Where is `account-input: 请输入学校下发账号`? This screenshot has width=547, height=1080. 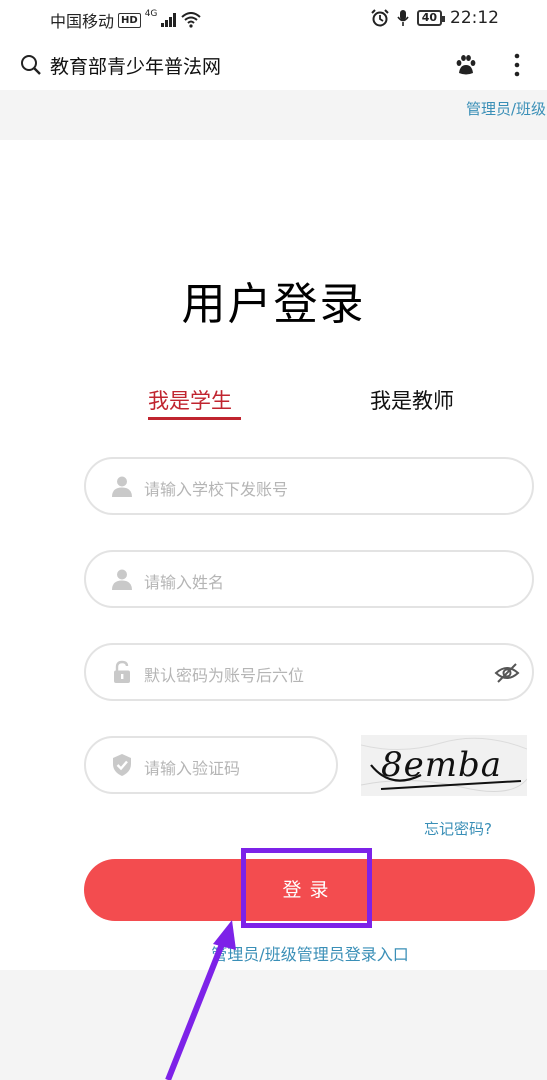
account-input: 请输入学校下发账号 is located at coordinates (309, 486).